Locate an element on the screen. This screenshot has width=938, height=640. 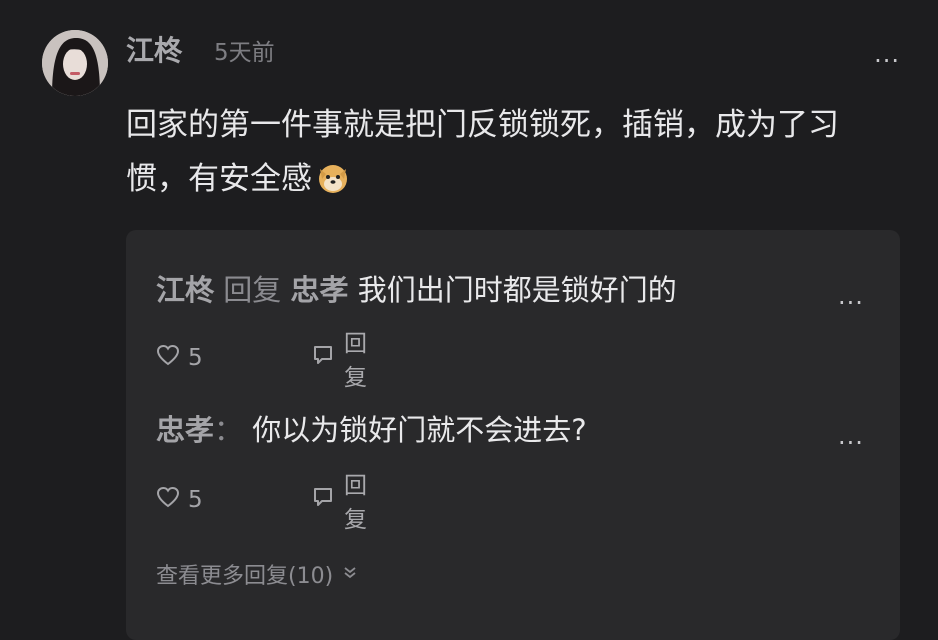
avatar is located at coordinates (75, 63).